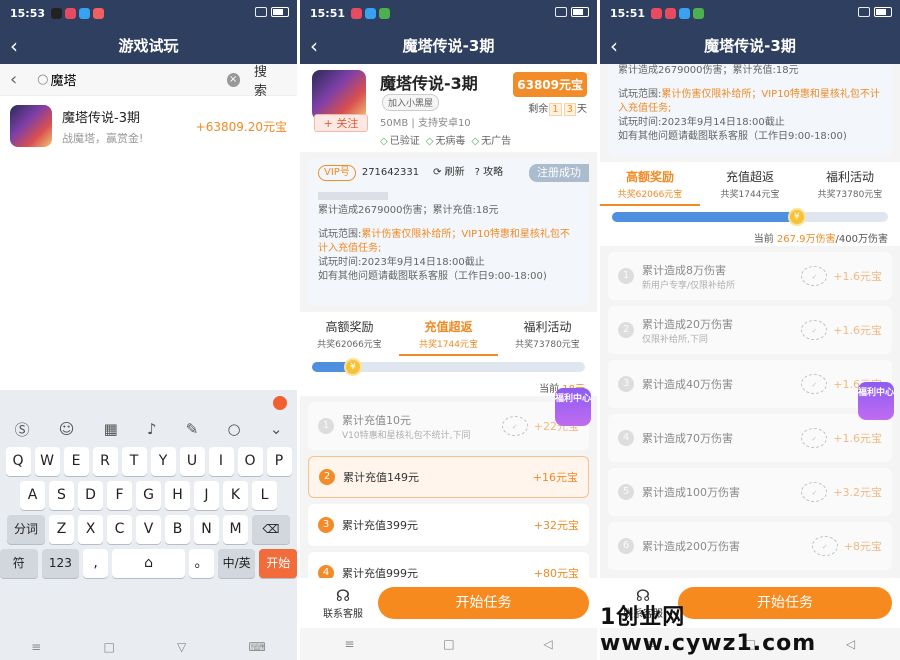 The height and width of the screenshot is (660, 900). Describe the element at coordinates (750, 546) in the screenshot. I see `task-item: 6 累计造成200万伤害 ✓ +8元宝` at that location.